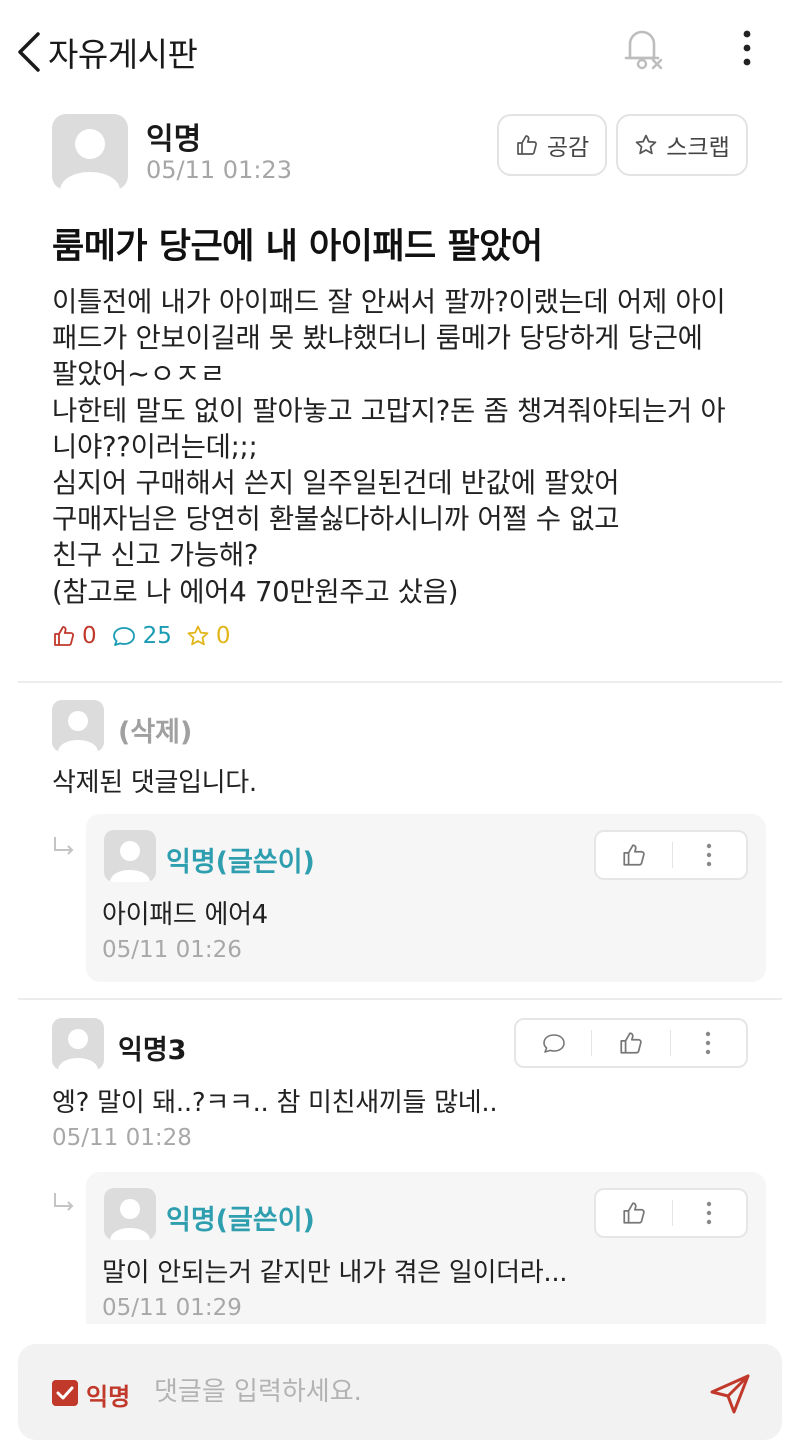 The height and width of the screenshot is (1455, 800). Describe the element at coordinates (389, 410) in the screenshot. I see `post-body-line: 나한테 말도 없이 팔아놓고 고맙지?돈 좀 챙겨줘야되는거 아` at that location.